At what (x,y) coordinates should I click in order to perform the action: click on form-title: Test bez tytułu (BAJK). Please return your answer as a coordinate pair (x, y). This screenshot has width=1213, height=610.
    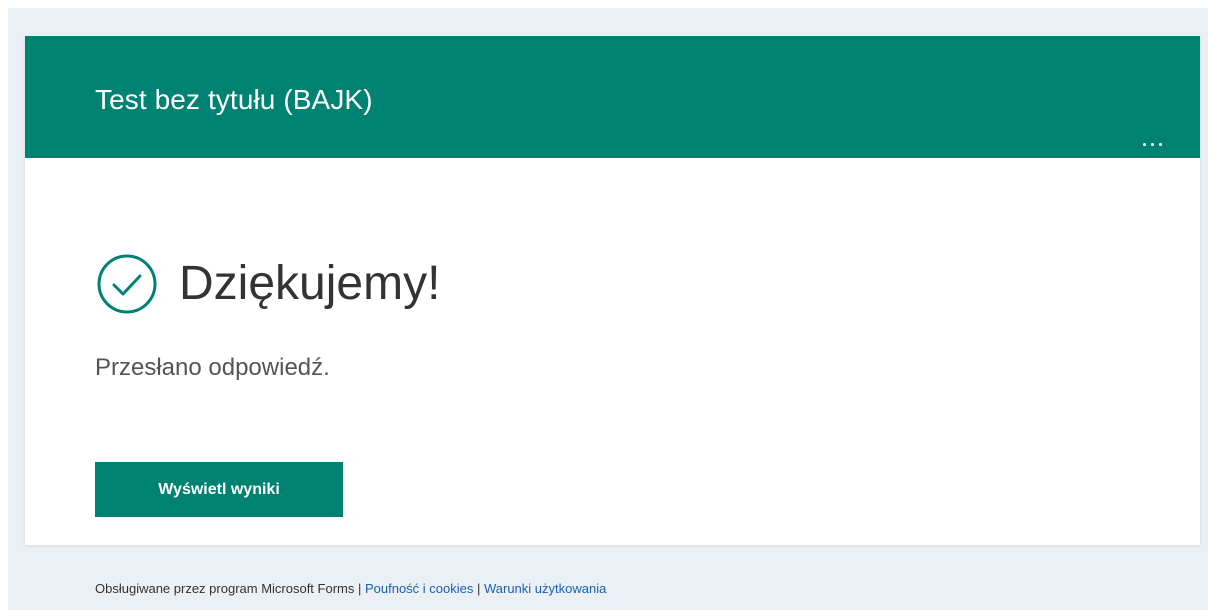
    Looking at the image, I should click on (234, 99).